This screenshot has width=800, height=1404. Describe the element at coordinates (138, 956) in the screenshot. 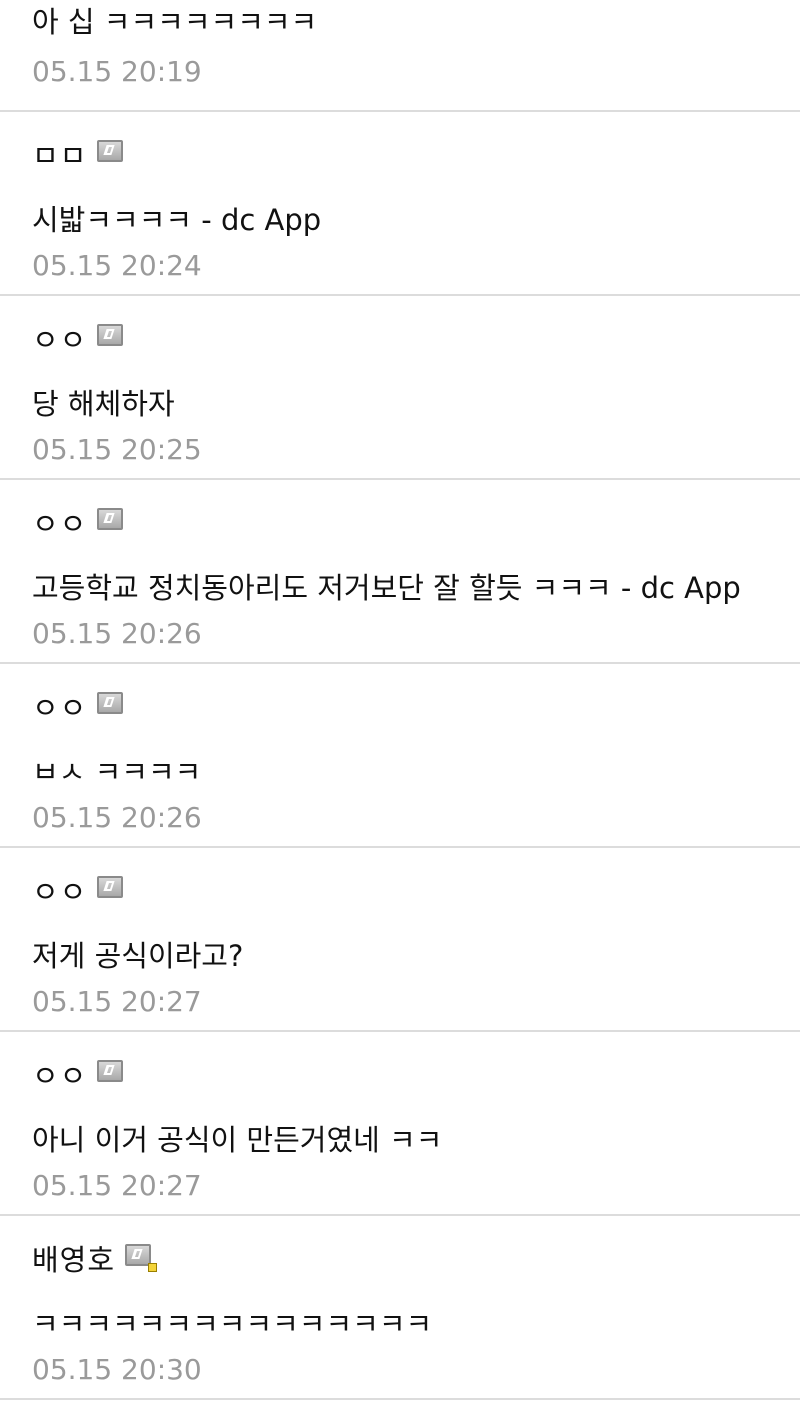

I see `comment-content: 저게 공식이라고?` at that location.